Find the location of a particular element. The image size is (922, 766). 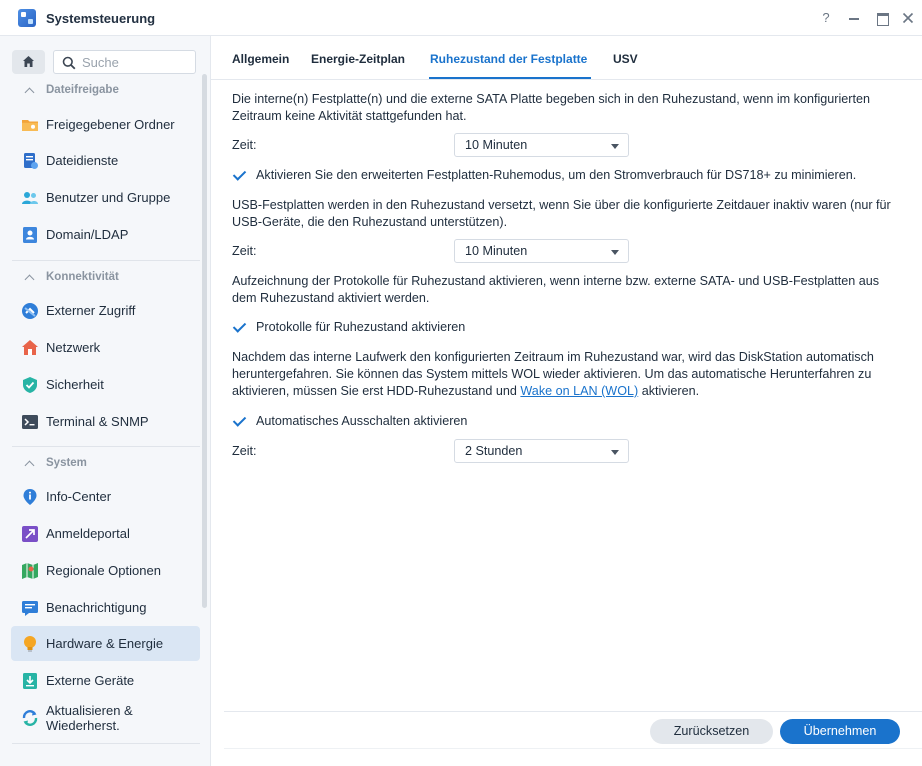

tab-ruhezustand-der-festplatte: Ruhezustand der Festplatte is located at coordinates (508, 59).